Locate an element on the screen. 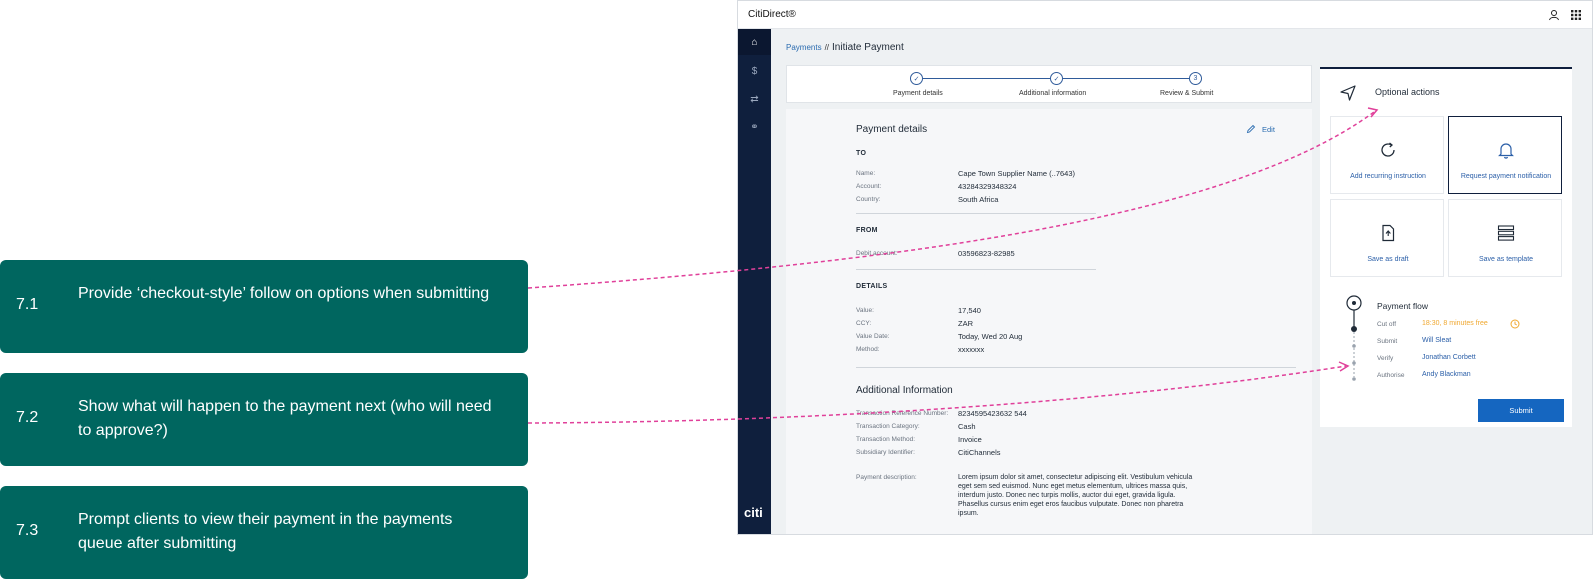  field-label: Method: is located at coordinates (868, 349).